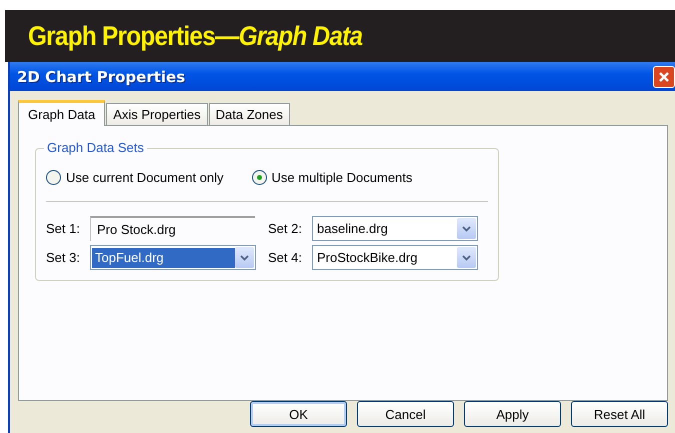  What do you see at coordinates (172, 228) in the screenshot?
I see `text-field: Pro Stock.drg` at bounding box center [172, 228].